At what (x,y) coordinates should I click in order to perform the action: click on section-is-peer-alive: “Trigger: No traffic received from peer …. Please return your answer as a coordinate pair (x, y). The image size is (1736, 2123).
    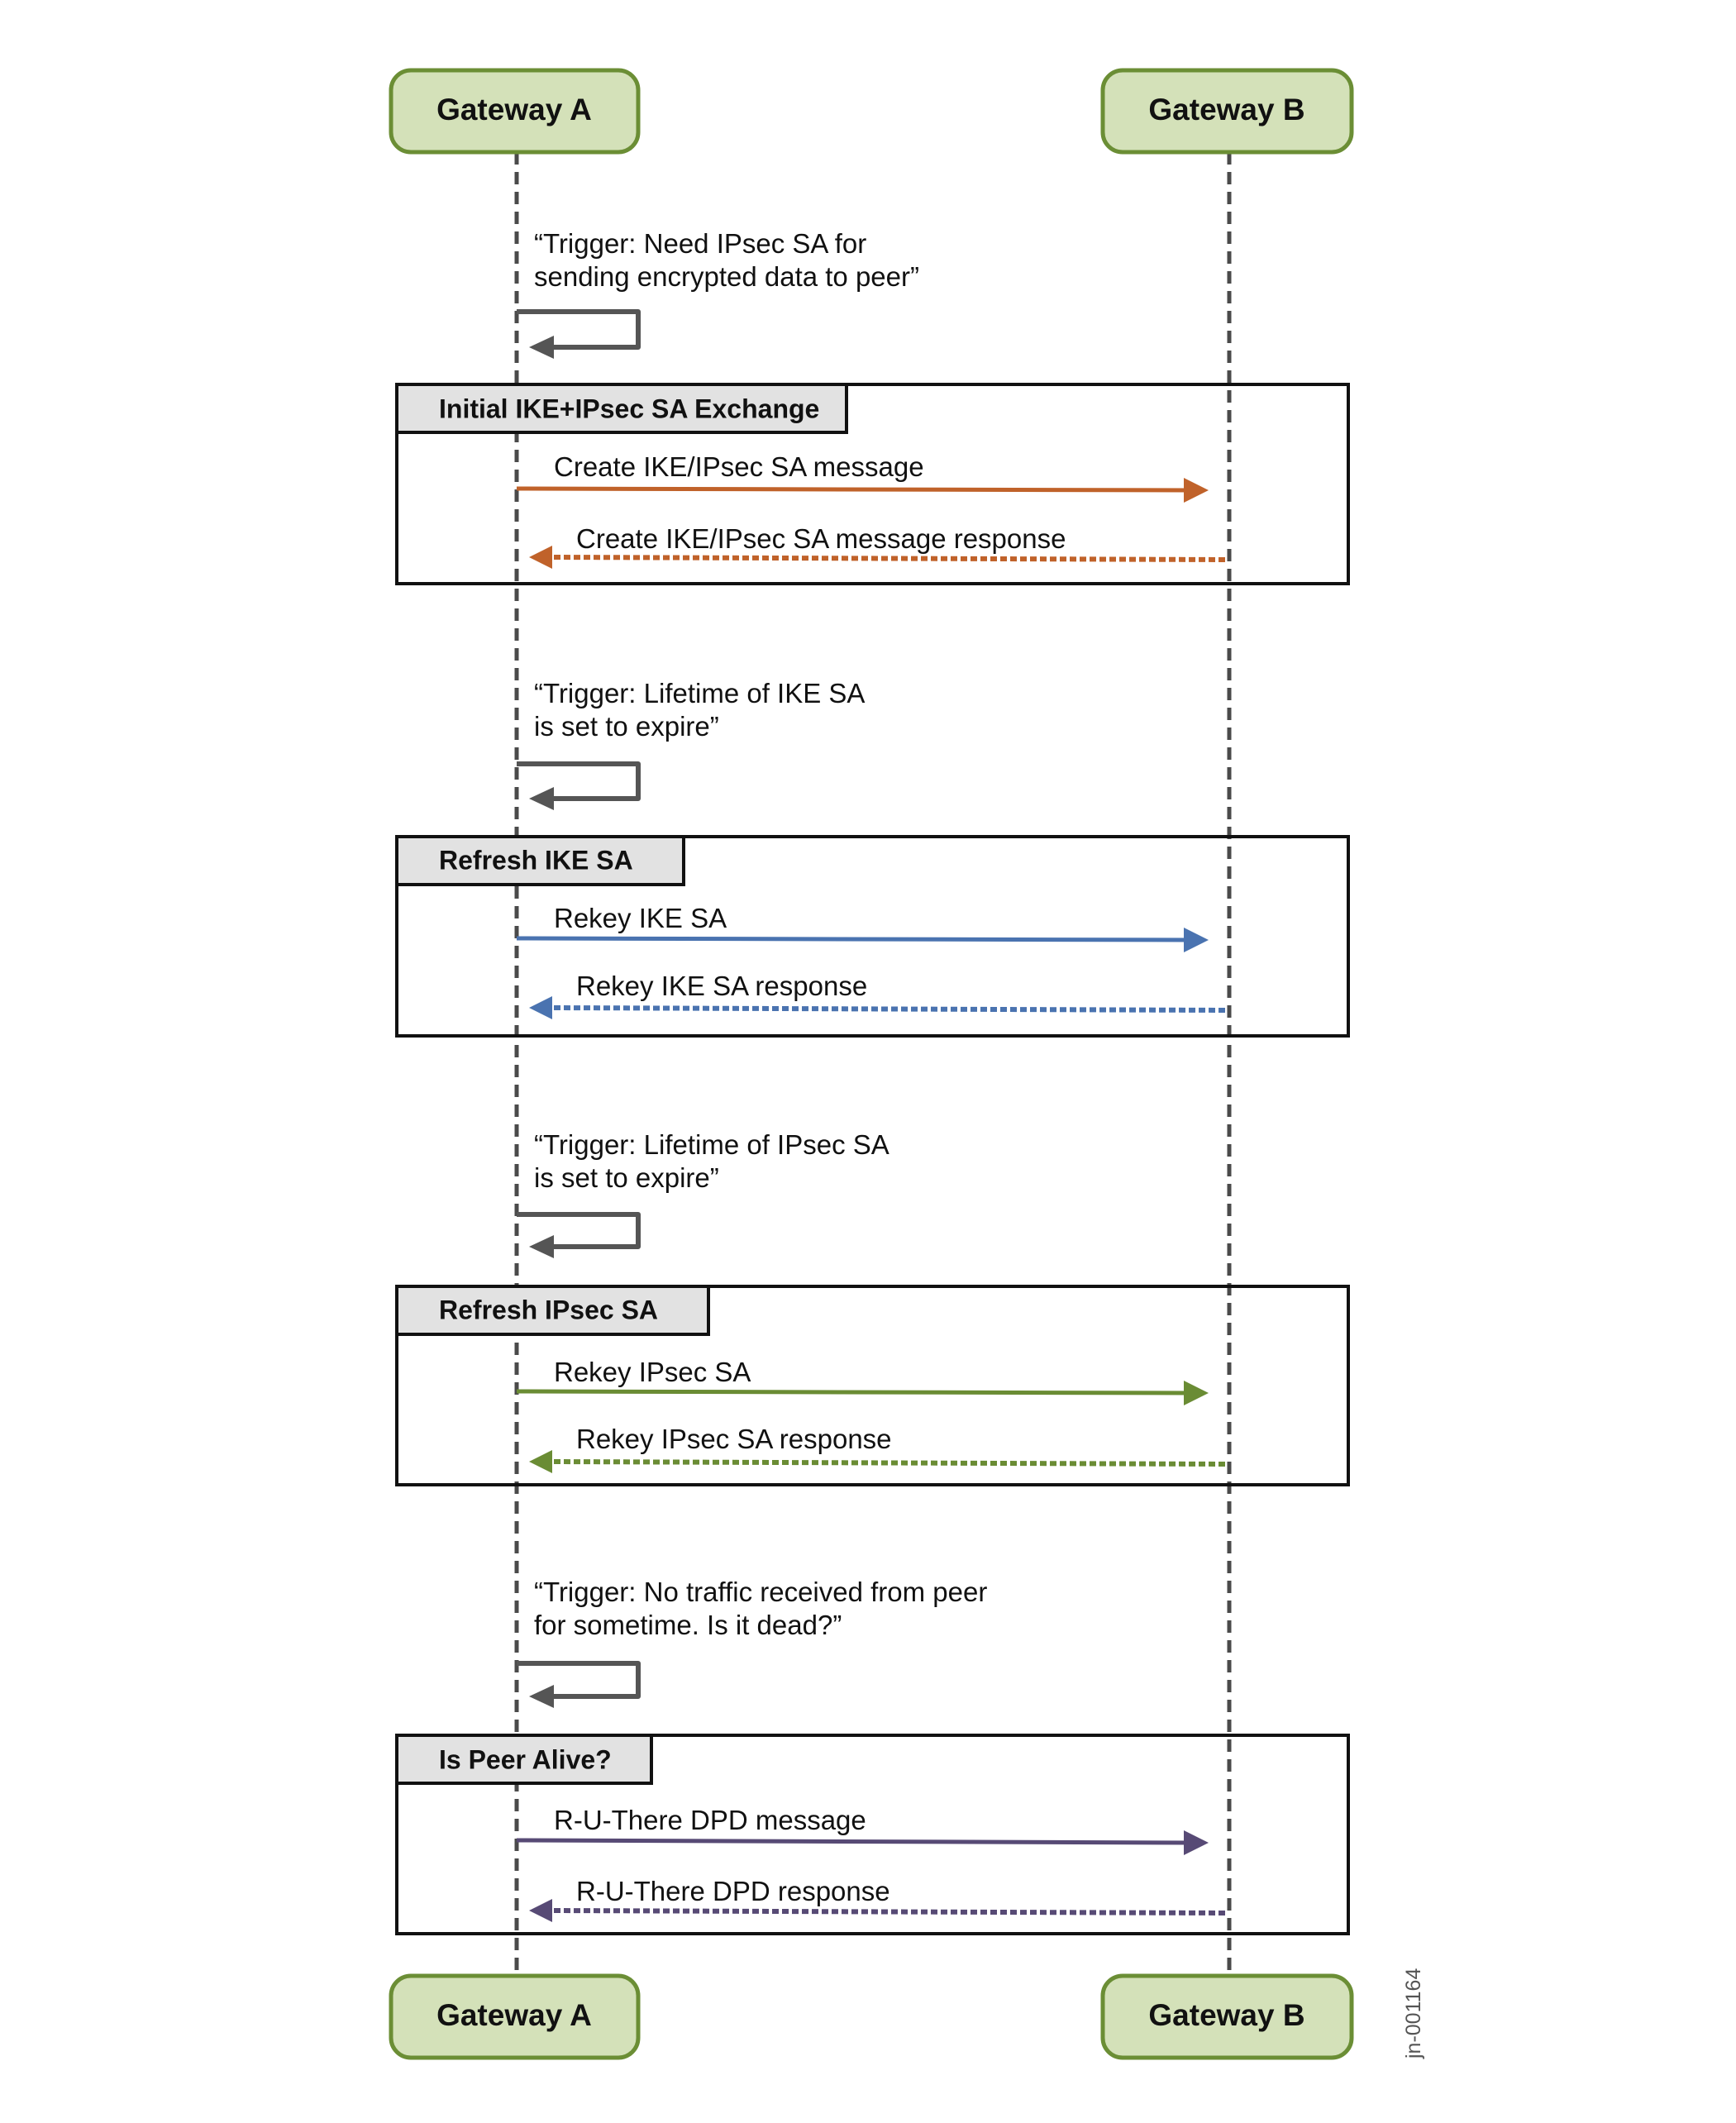
    Looking at the image, I should click on (872, 1756).